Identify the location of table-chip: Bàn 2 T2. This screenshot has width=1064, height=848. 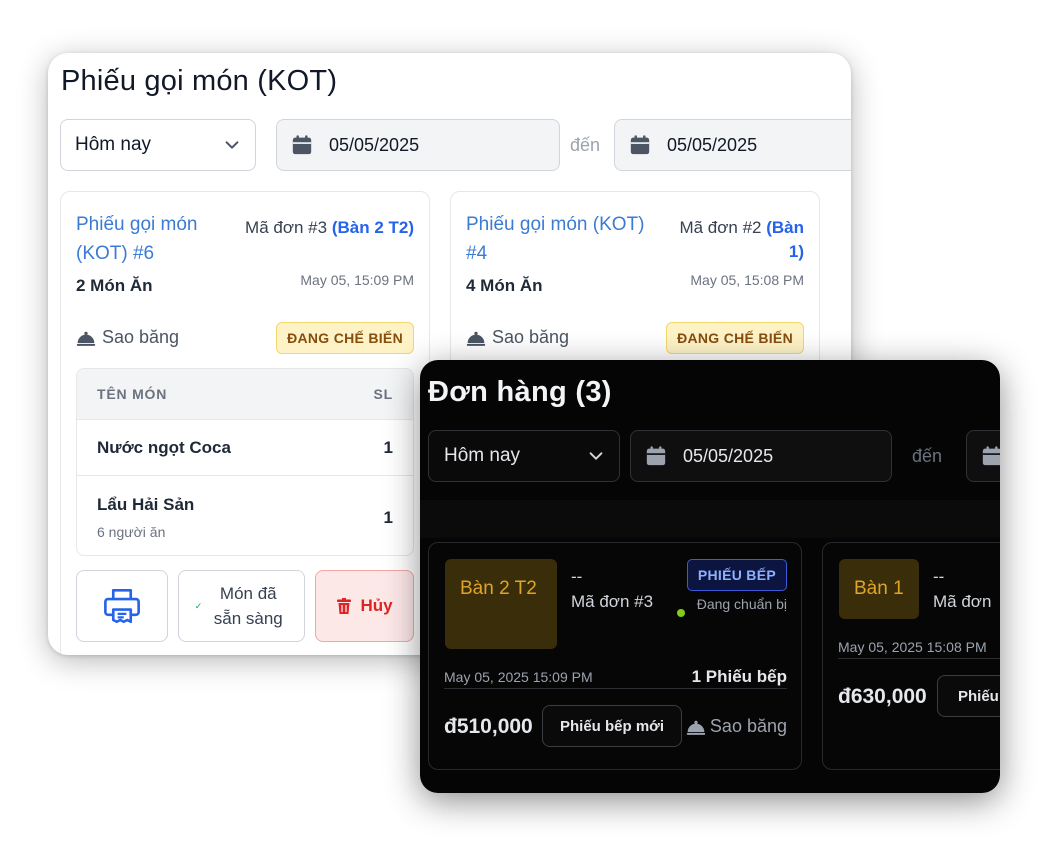
(501, 604).